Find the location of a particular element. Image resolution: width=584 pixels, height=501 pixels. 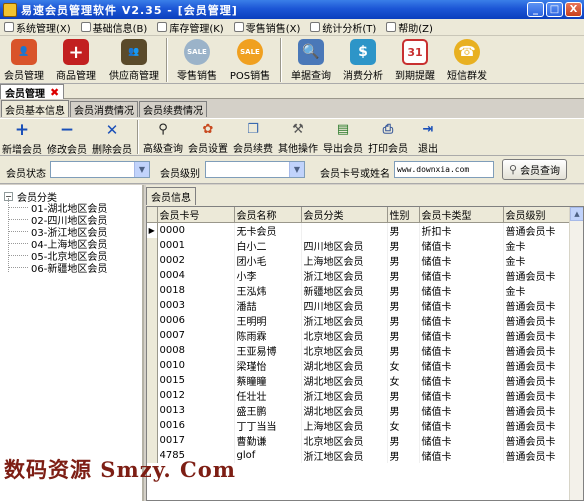

column-header-category: 会员分类 is located at coordinates (344, 215).